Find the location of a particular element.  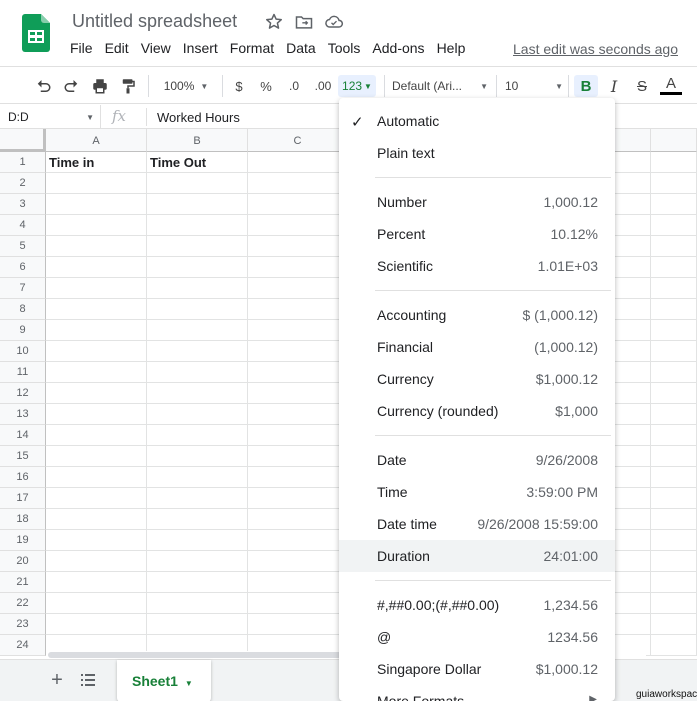

select-all-corner is located at coordinates (23, 140).